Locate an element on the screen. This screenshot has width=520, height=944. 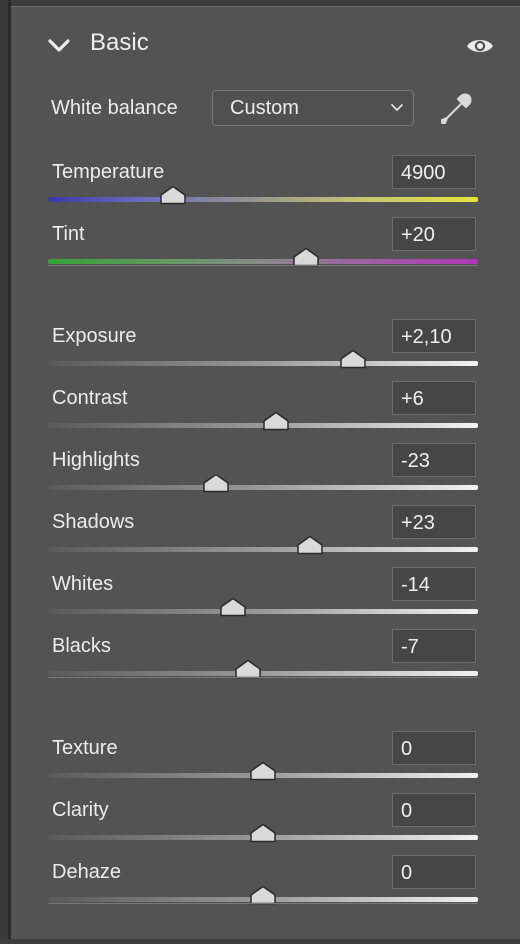
blacks-slider-track is located at coordinates (263, 673).